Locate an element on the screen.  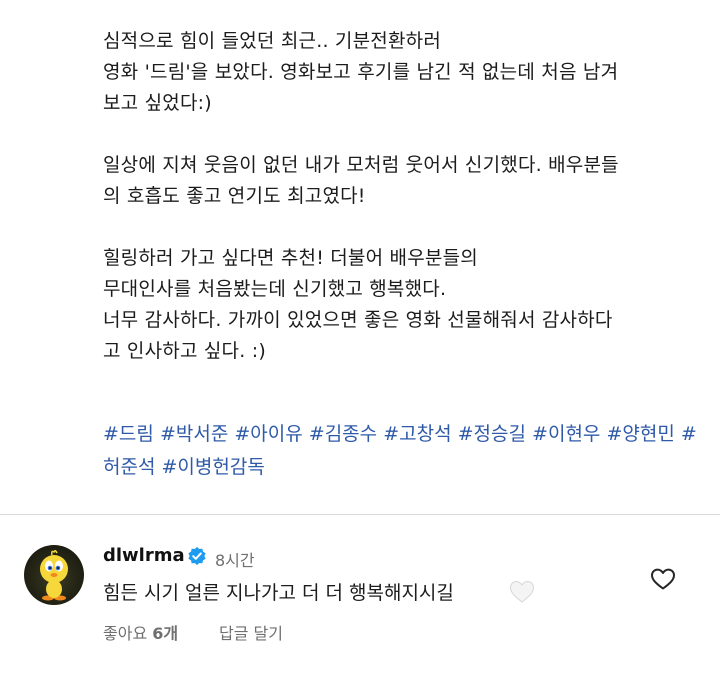
hashtag-link: #정승길 is located at coordinates (492, 434).